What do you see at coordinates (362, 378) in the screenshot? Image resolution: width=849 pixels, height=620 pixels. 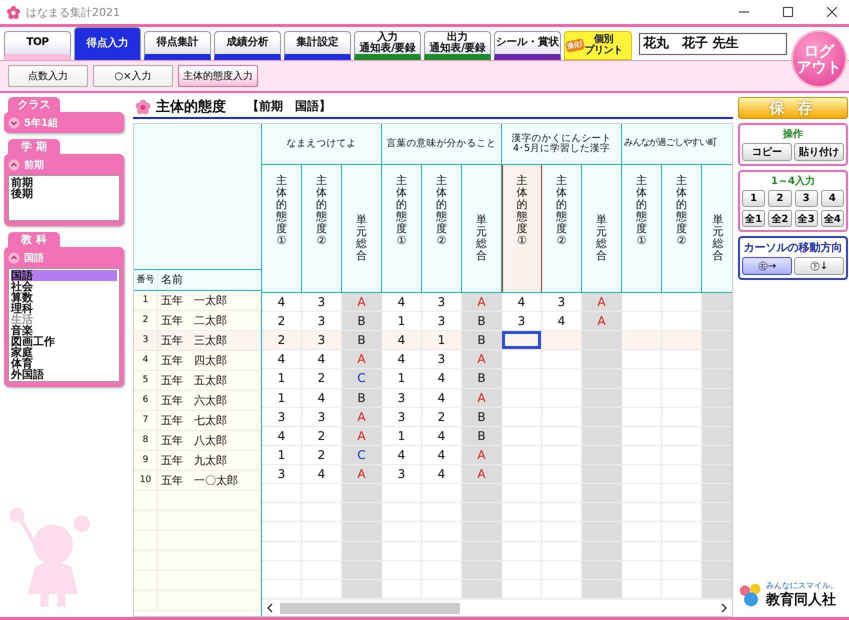 I see `table-cell: C` at bounding box center [362, 378].